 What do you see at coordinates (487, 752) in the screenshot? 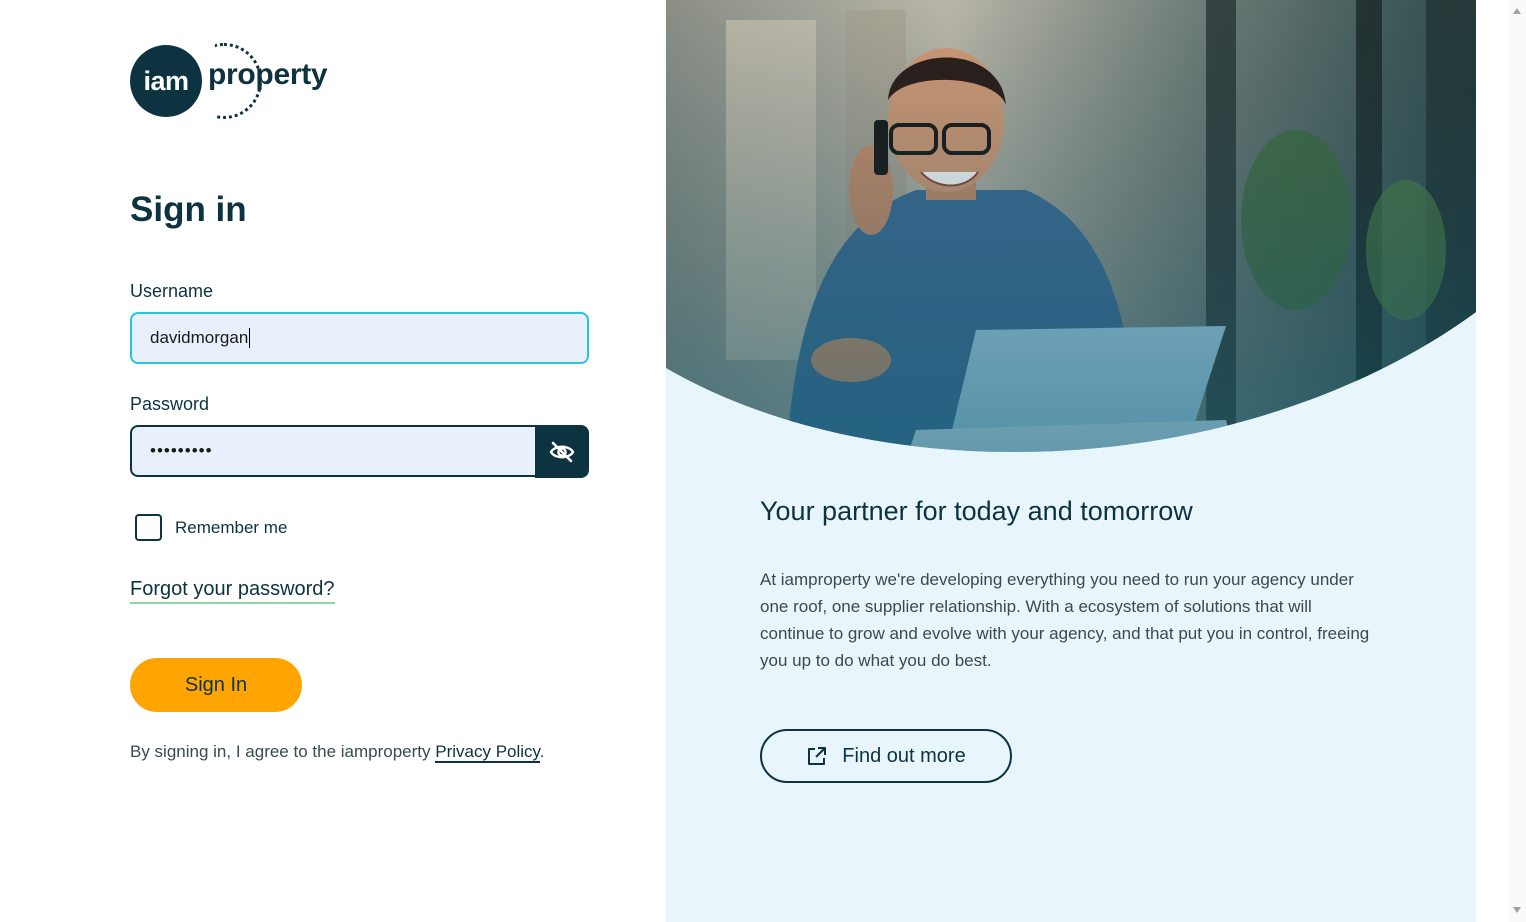
I see `privacy-policy-link: Privacy Policy` at bounding box center [487, 752].